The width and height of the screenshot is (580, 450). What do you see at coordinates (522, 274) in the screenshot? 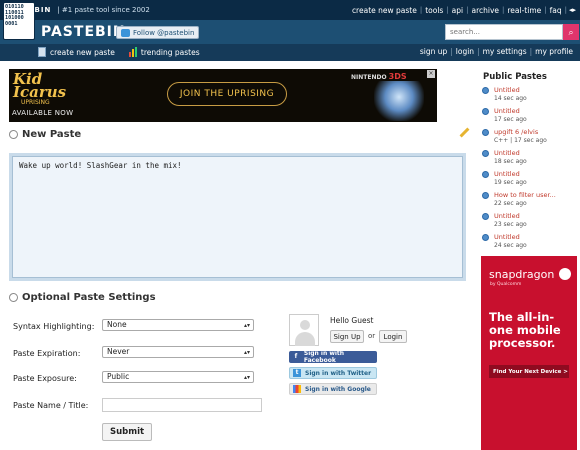
I see `ad-brand: snapdragon` at bounding box center [522, 274].